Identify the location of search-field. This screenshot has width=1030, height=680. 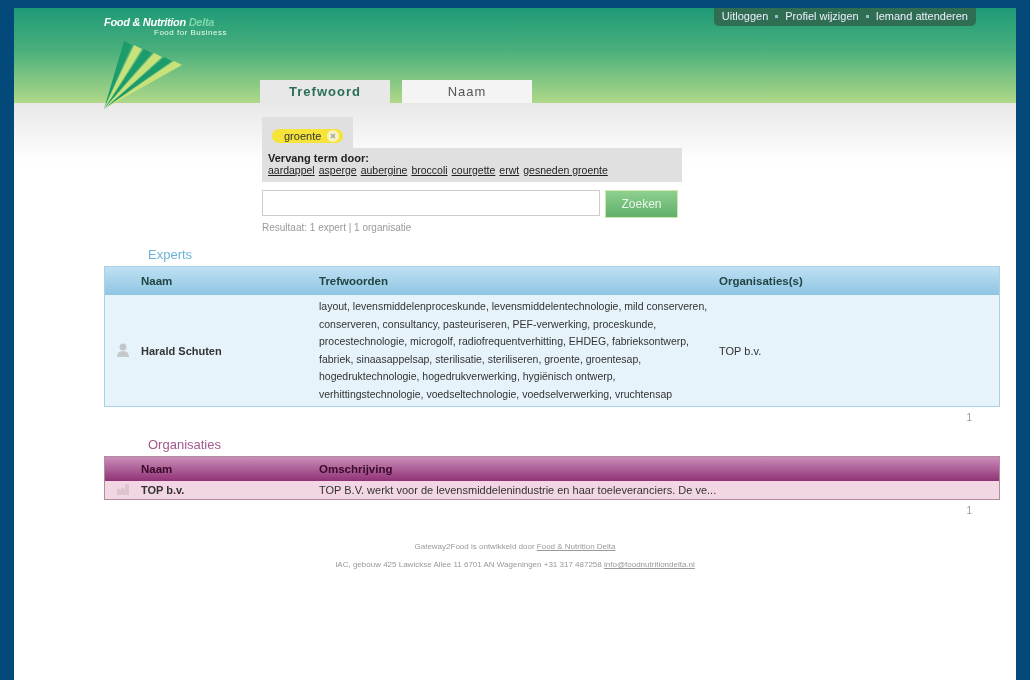
(431, 203).